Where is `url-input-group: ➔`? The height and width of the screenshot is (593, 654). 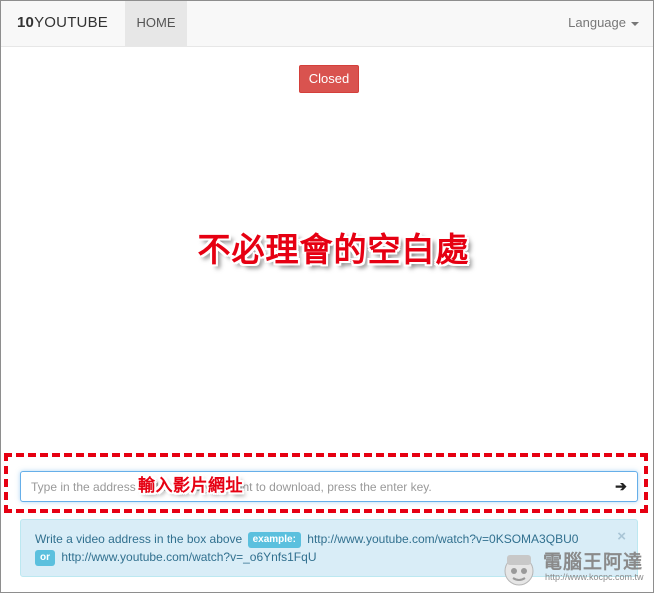 url-input-group: ➔ is located at coordinates (329, 486).